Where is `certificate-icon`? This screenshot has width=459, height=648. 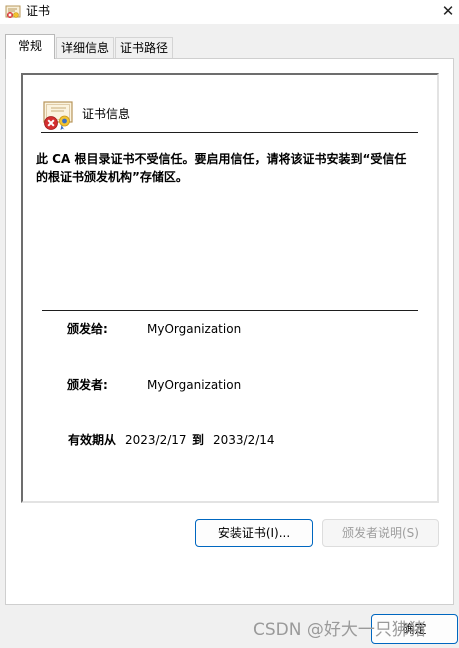
certificate-icon is located at coordinates (13, 11).